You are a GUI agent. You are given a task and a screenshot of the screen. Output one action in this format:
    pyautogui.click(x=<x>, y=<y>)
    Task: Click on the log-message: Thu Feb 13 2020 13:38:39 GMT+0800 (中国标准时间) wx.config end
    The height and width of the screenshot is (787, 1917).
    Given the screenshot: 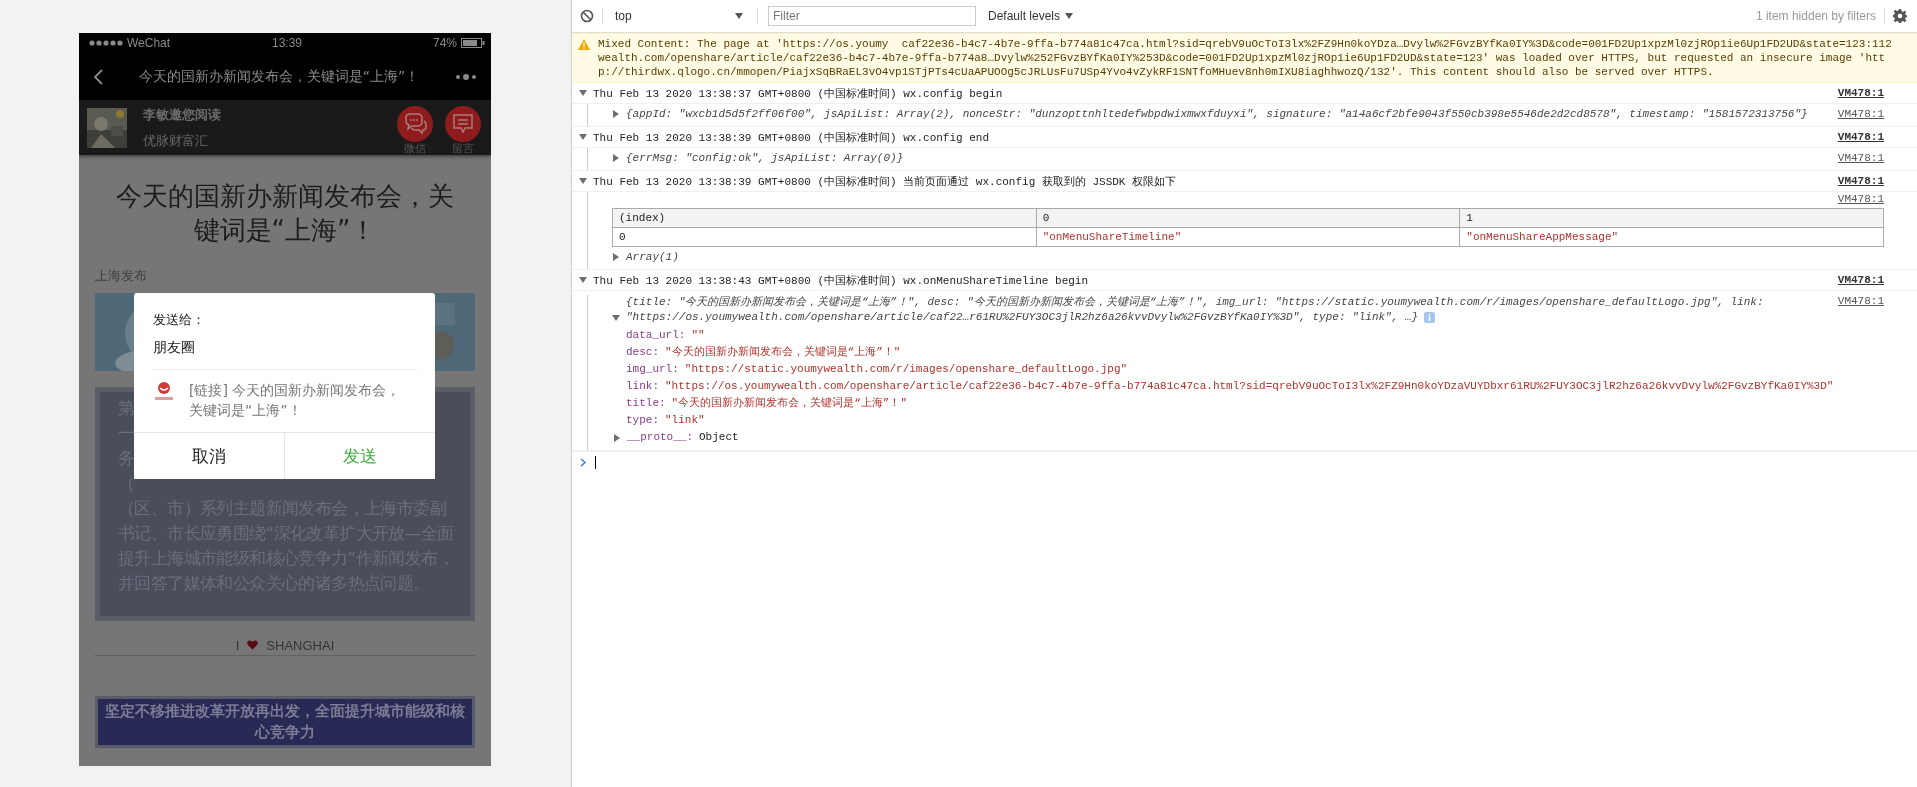 What is the action you would take?
    pyautogui.click(x=792, y=137)
    